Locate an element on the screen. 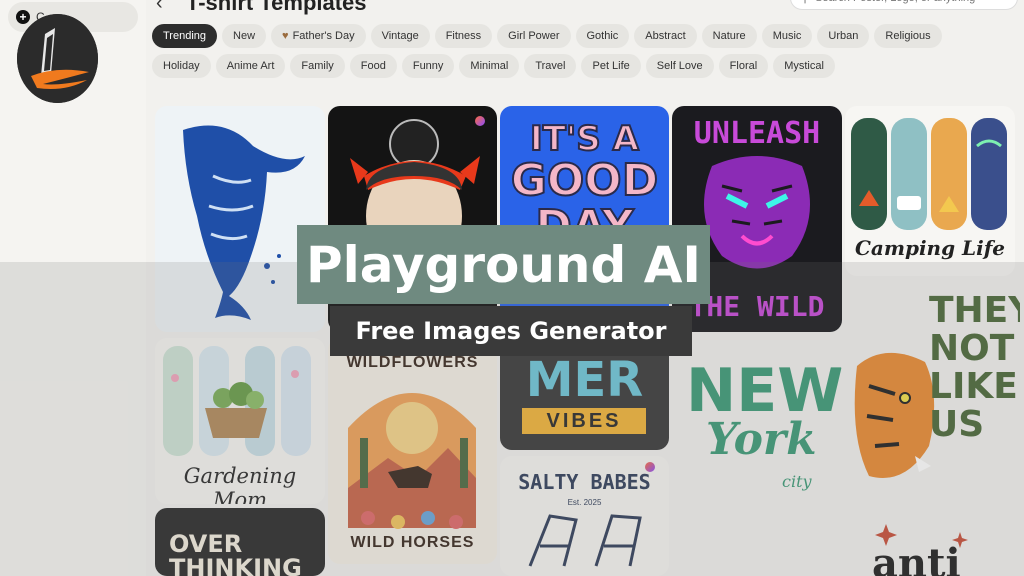  chip-label: Music is located at coordinates (787, 36).